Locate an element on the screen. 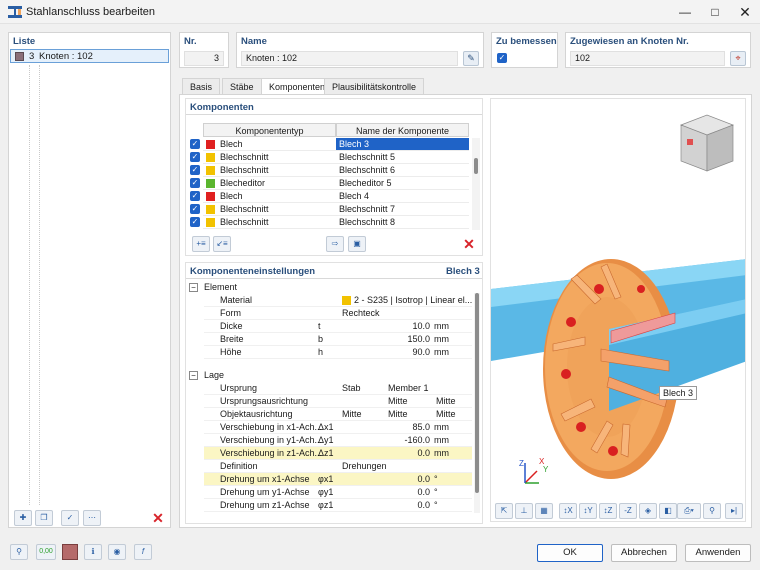  component-row: ✓ Blech Blech 4 is located at coordinates (328, 196).